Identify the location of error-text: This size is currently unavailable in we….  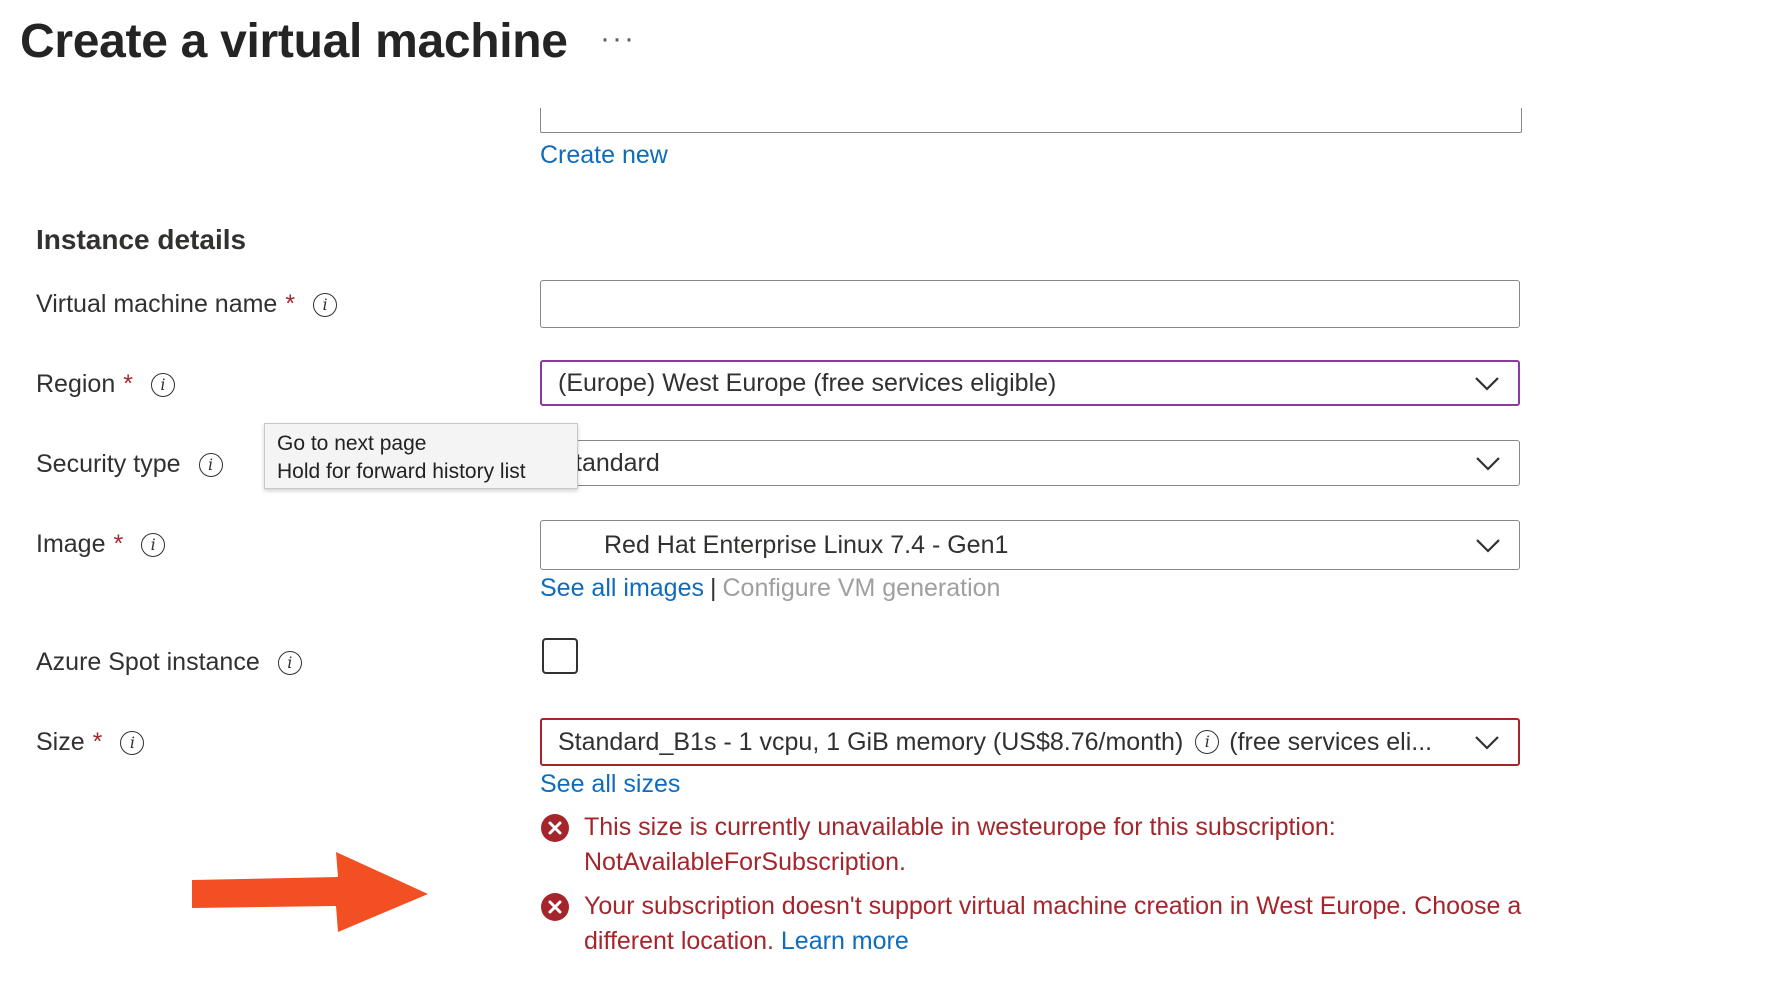
(960, 844).